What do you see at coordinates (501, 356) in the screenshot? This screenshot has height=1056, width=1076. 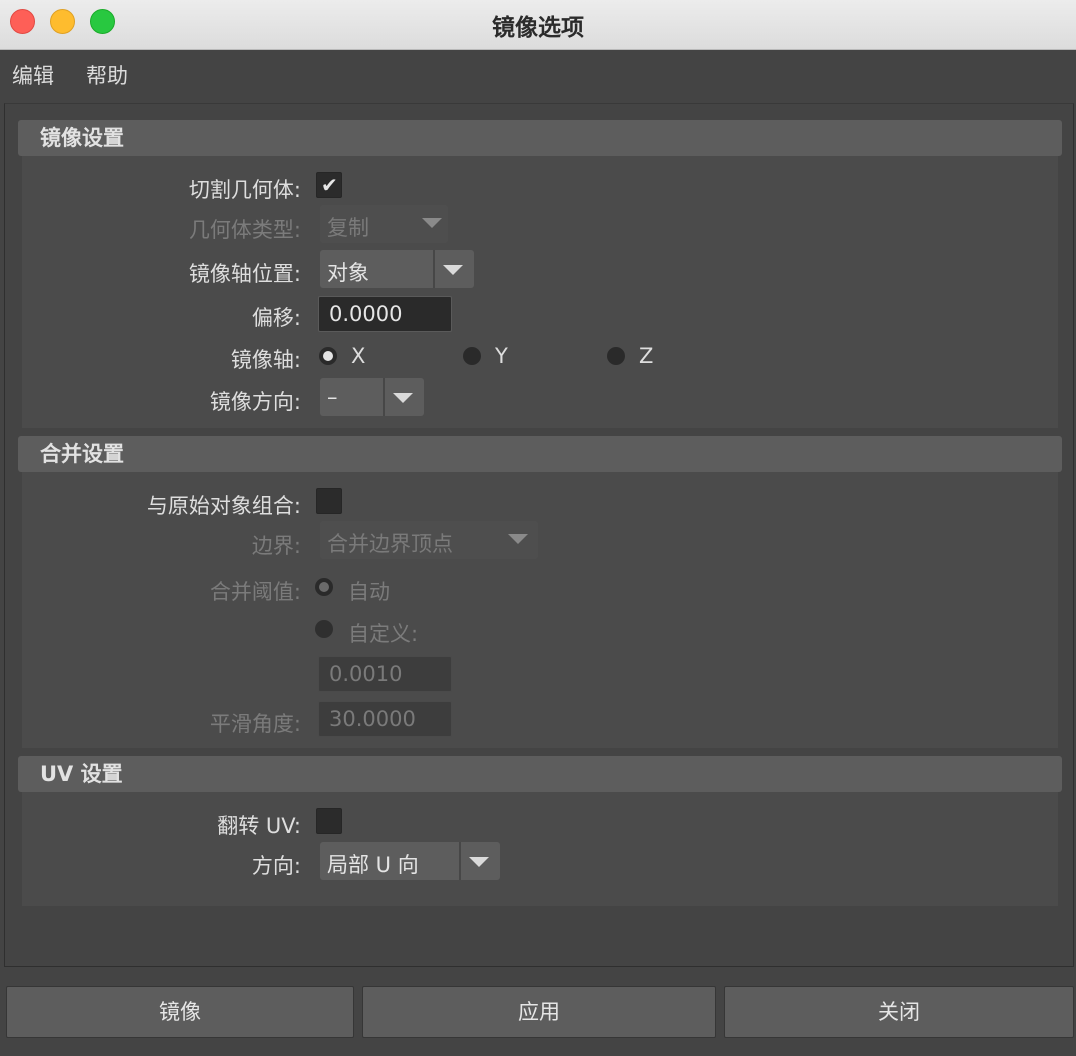 I see `axis-y-label: Y` at bounding box center [501, 356].